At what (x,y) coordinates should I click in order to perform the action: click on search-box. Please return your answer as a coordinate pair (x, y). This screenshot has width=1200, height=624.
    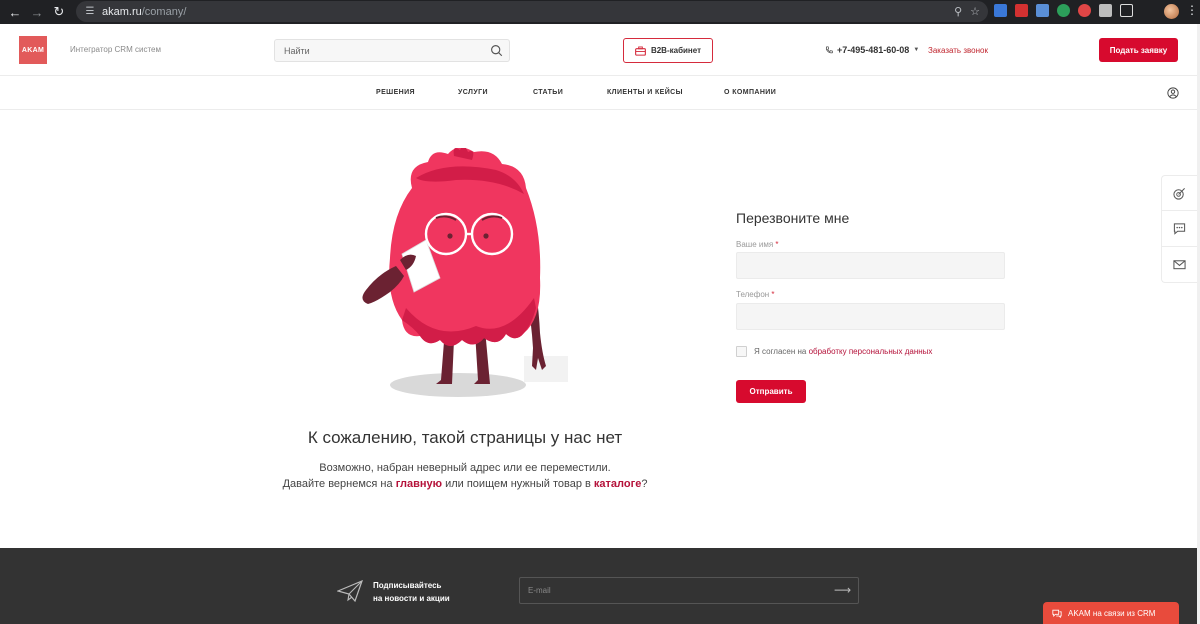
    Looking at the image, I should click on (392, 50).